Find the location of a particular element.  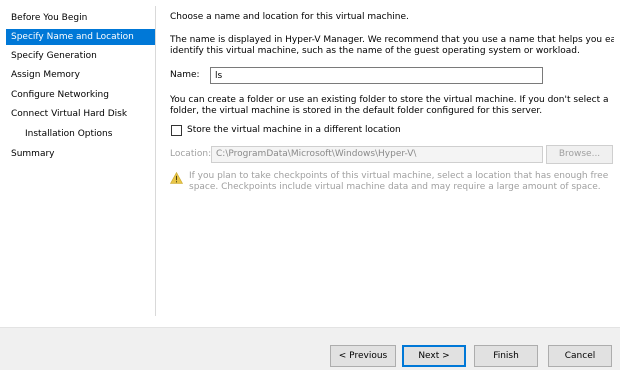

finish-button: Finish is located at coordinates (506, 356).